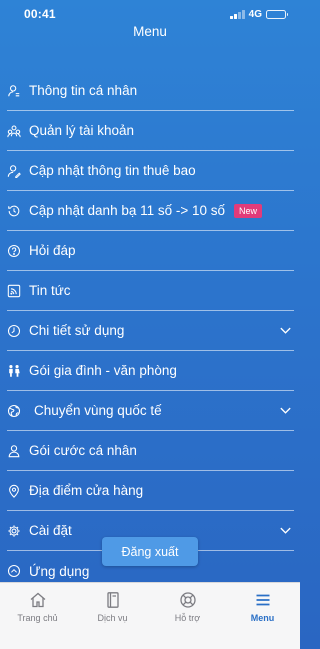  I want to click on menu-item-label: Cập nhật thông tin thuê bao, so click(112, 170).